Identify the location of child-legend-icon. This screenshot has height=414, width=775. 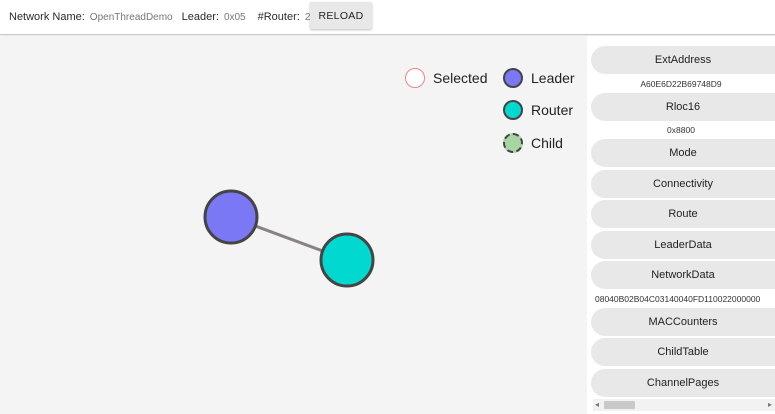
(513, 143).